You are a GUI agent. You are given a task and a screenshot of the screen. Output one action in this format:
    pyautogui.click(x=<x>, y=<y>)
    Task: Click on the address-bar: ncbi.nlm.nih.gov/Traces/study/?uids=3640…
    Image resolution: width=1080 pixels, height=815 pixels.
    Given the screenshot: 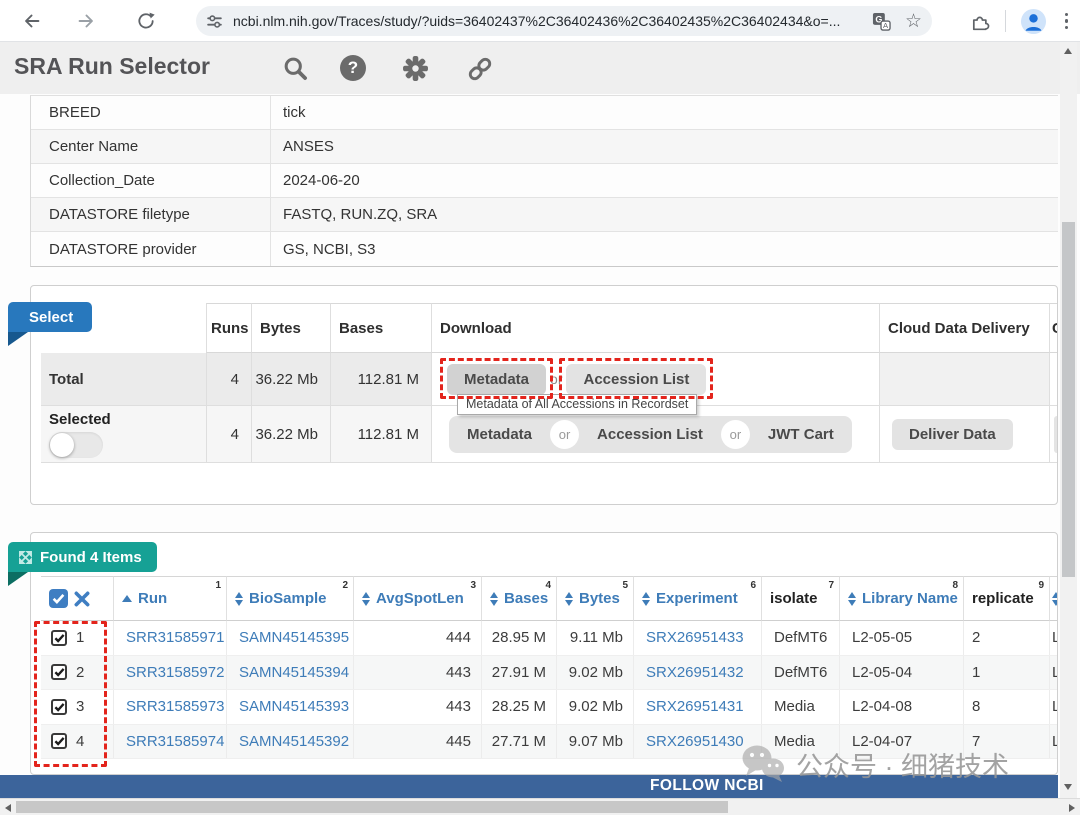 What is the action you would take?
    pyautogui.click(x=564, y=21)
    